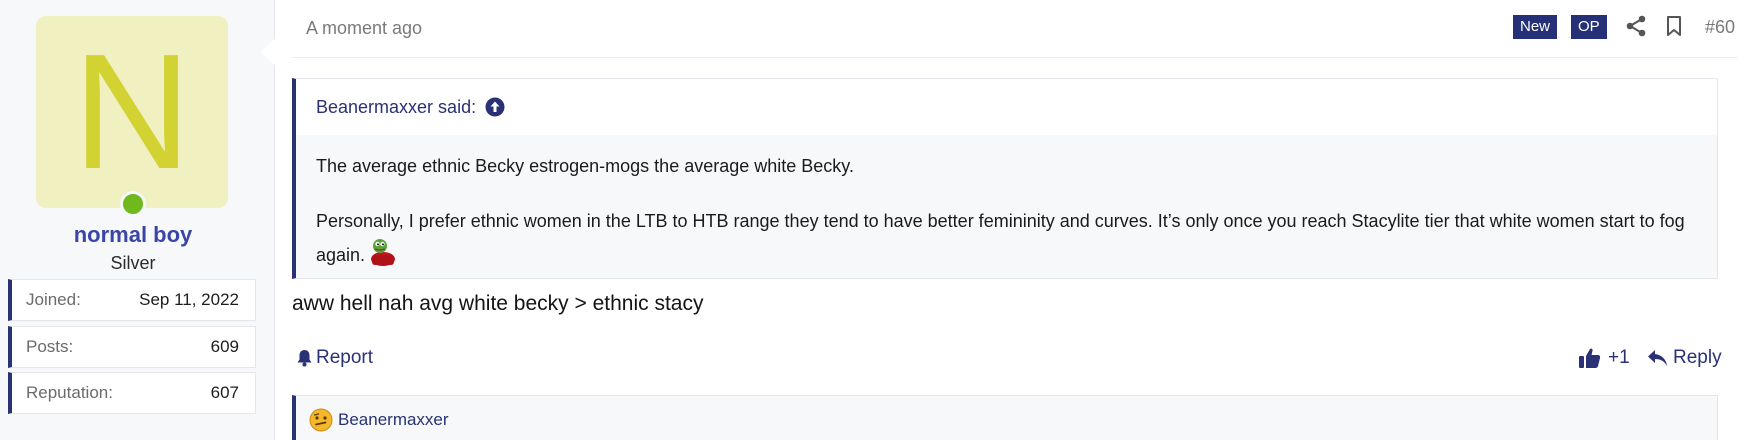  What do you see at coordinates (189, 299) in the screenshot?
I see `stat-value: Sep 11, 2022` at bounding box center [189, 299].